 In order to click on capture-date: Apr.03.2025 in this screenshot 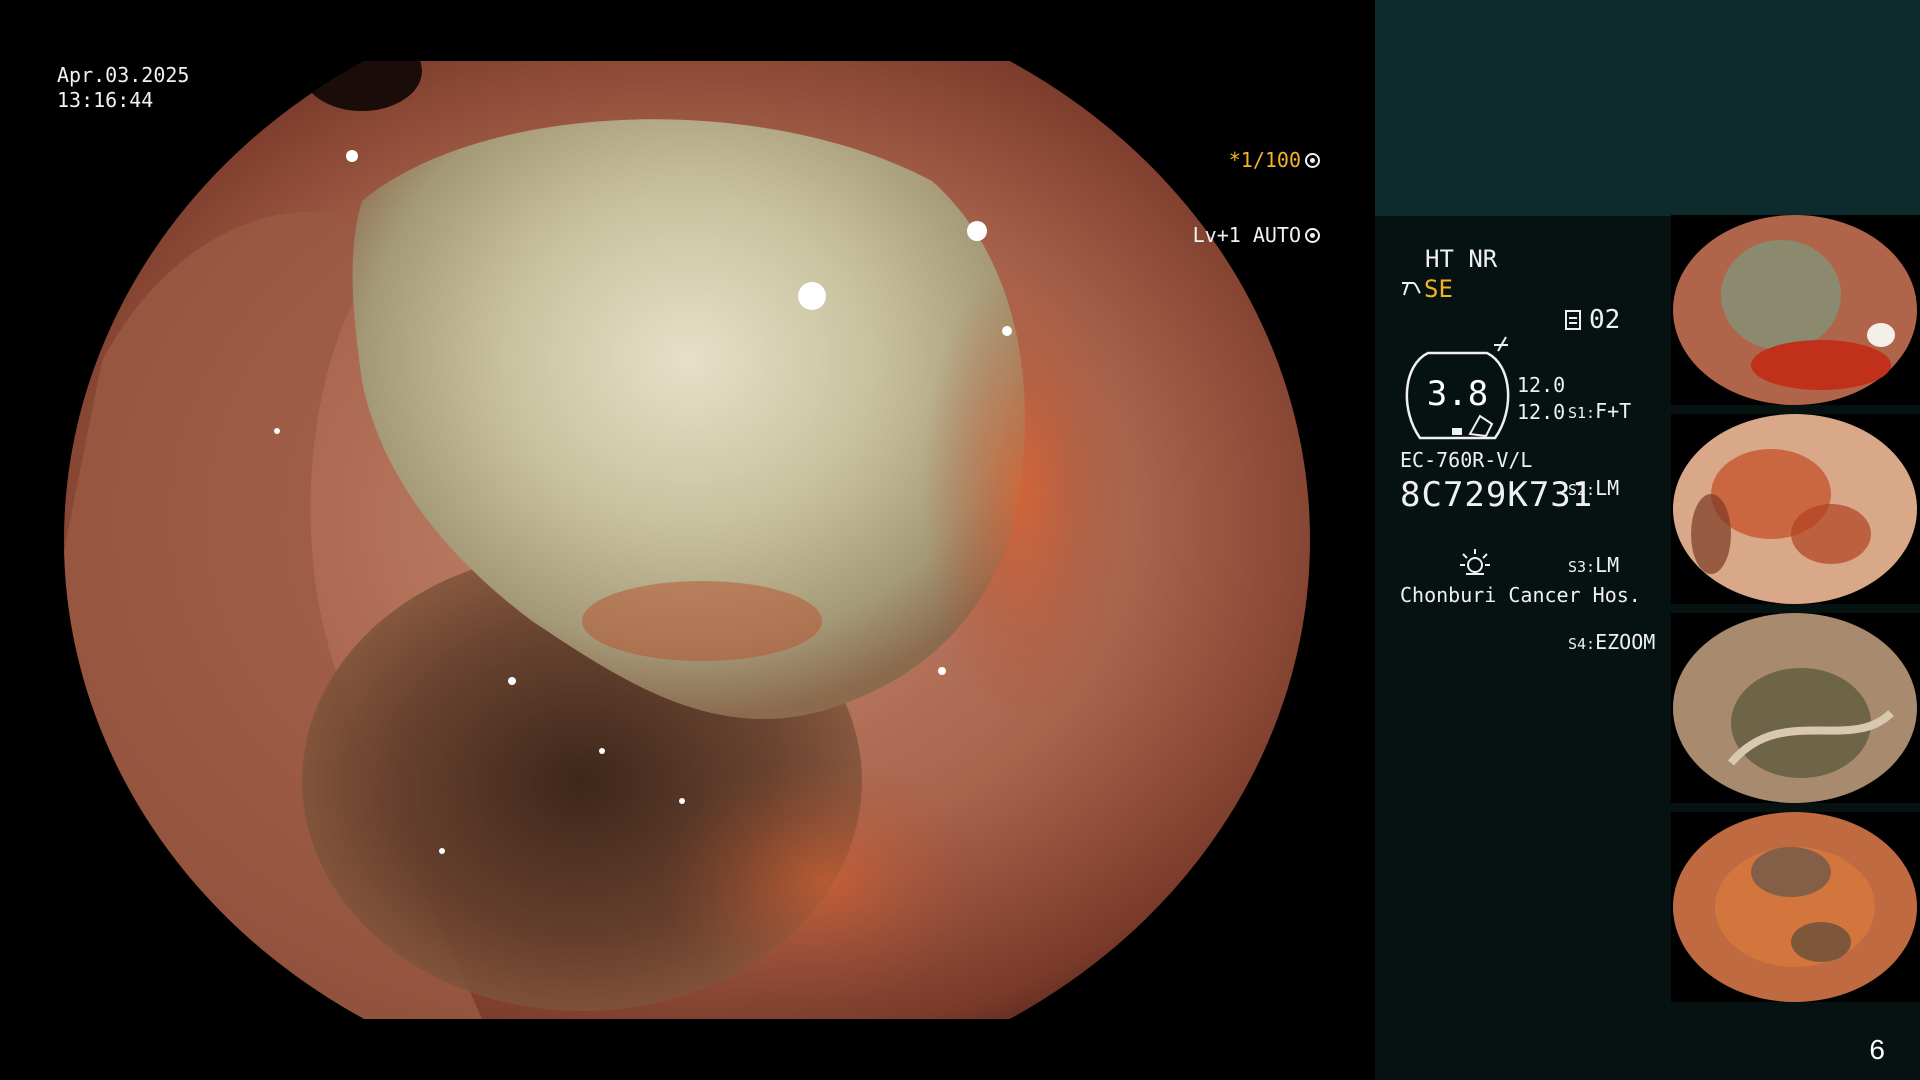, I will do `click(123, 75)`.